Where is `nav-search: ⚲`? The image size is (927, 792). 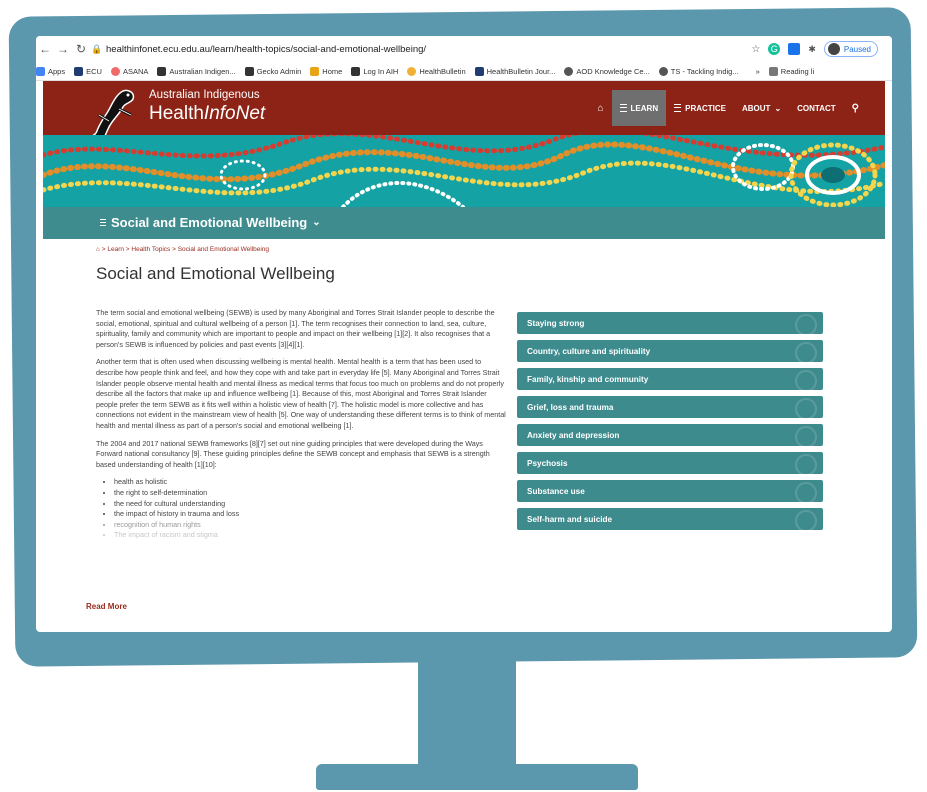 nav-search: ⚲ is located at coordinates (855, 108).